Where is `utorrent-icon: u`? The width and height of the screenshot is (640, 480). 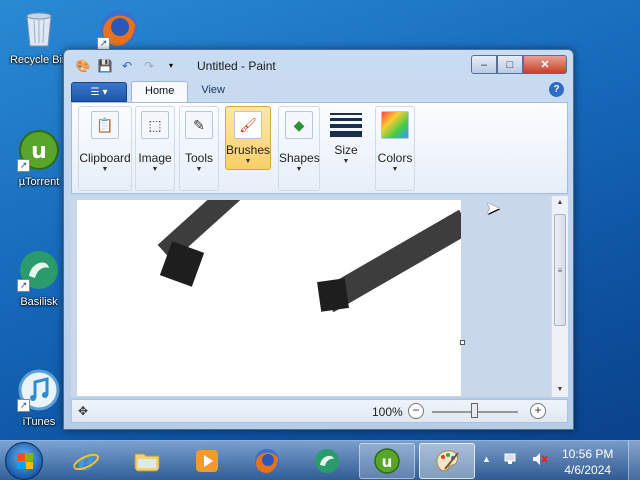 utorrent-icon: u is located at coordinates (387, 461).